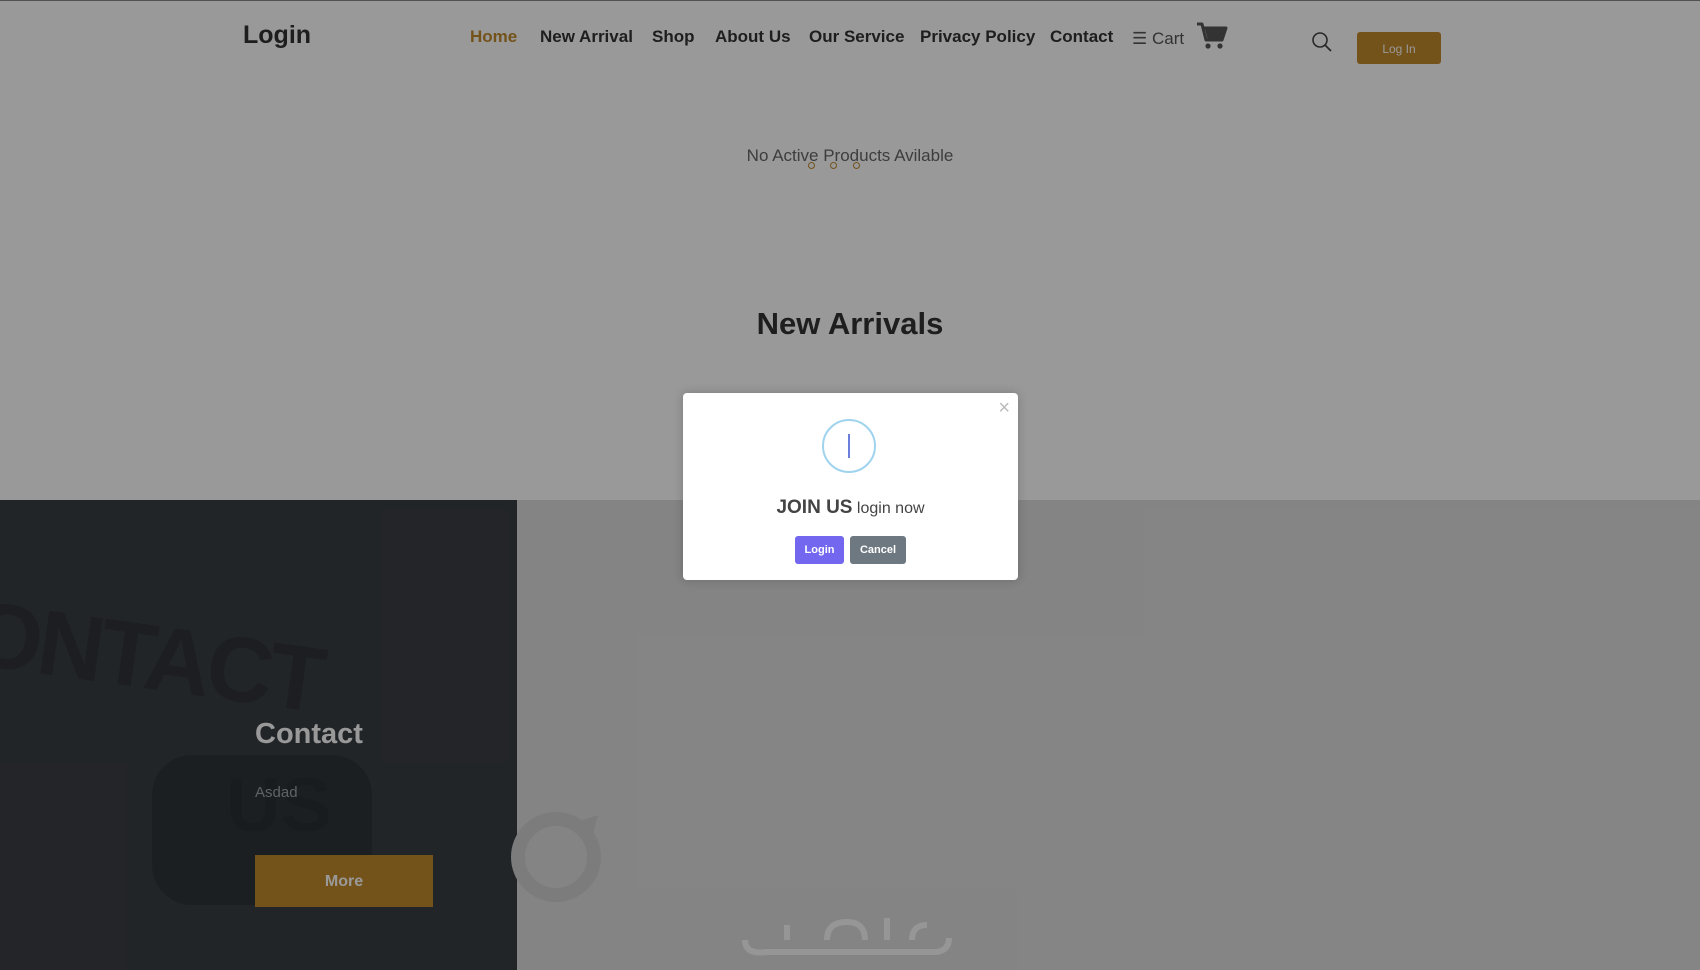 The image size is (1700, 970). What do you see at coordinates (850, 486) in the screenshot?
I see `join-us-modal: × JOIN US login now Login Cancel` at bounding box center [850, 486].